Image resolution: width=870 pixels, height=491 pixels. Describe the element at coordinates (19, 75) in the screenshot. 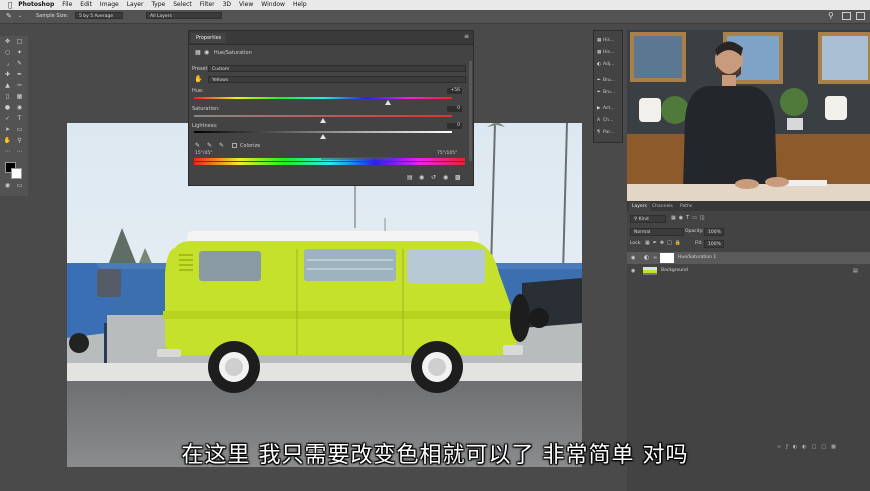

I see `brush-tool-icon: ✒` at that location.